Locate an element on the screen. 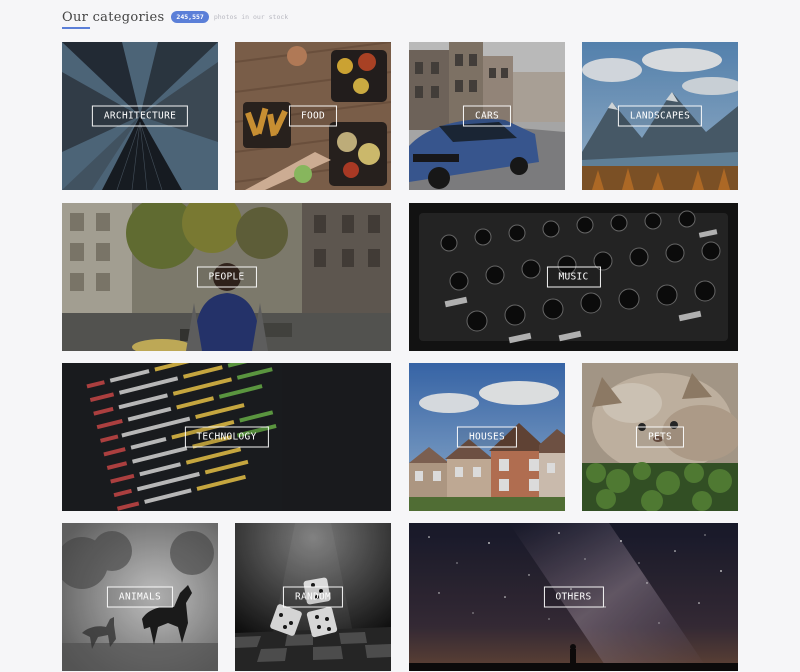 The image size is (800, 672). category-tile-animals: ANIMALS is located at coordinates (140, 597).